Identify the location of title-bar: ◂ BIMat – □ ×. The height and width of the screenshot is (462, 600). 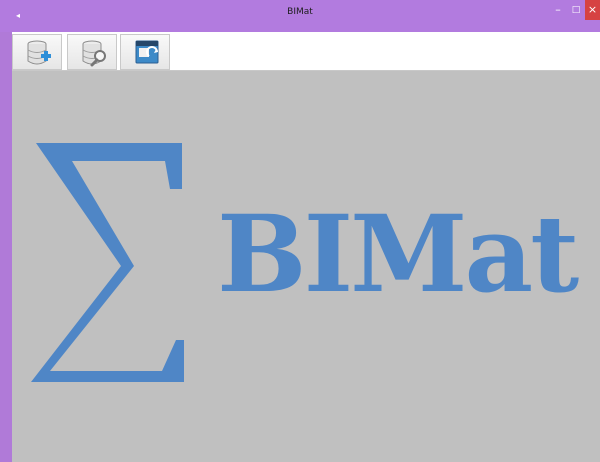
(300, 16).